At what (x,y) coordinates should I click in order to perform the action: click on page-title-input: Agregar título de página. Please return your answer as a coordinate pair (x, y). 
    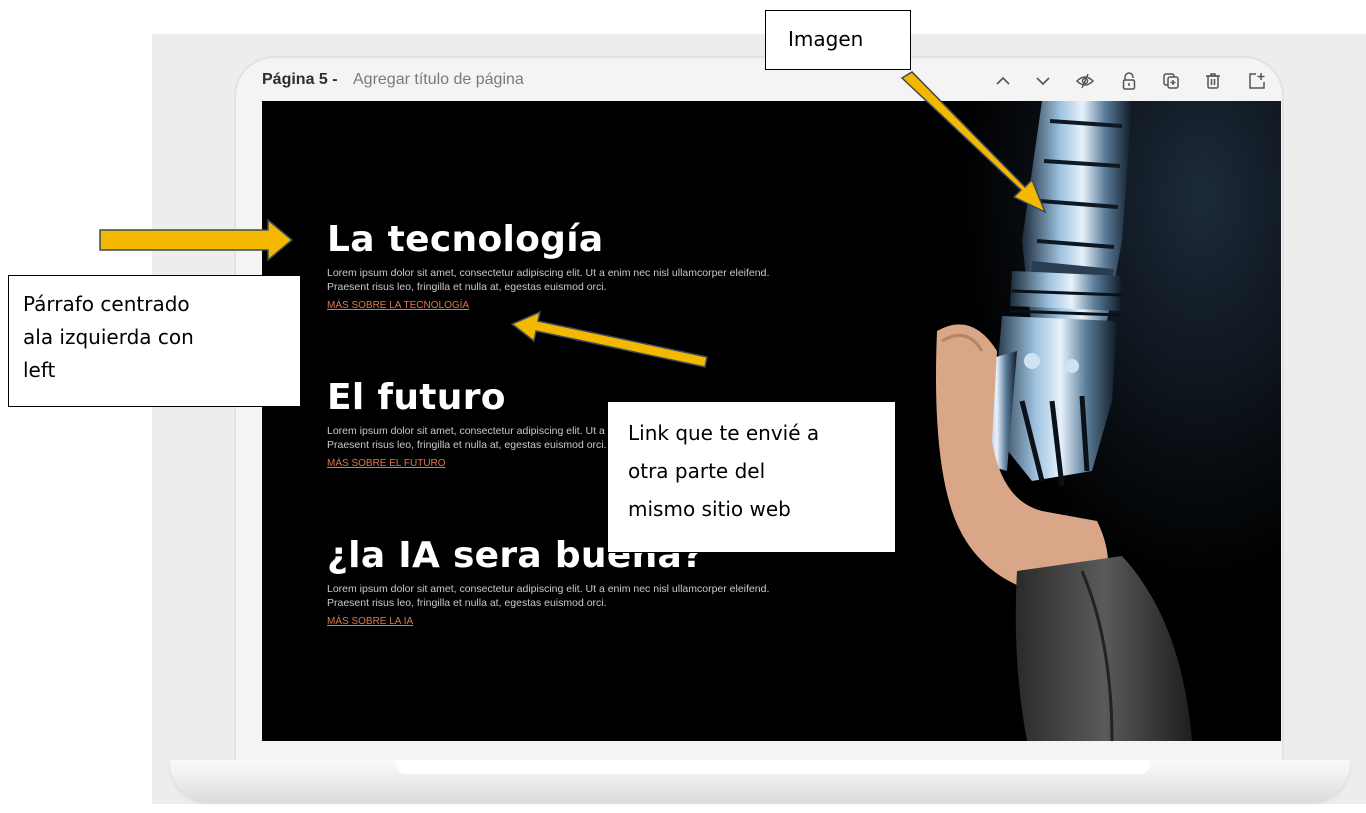
    Looking at the image, I should click on (438, 80).